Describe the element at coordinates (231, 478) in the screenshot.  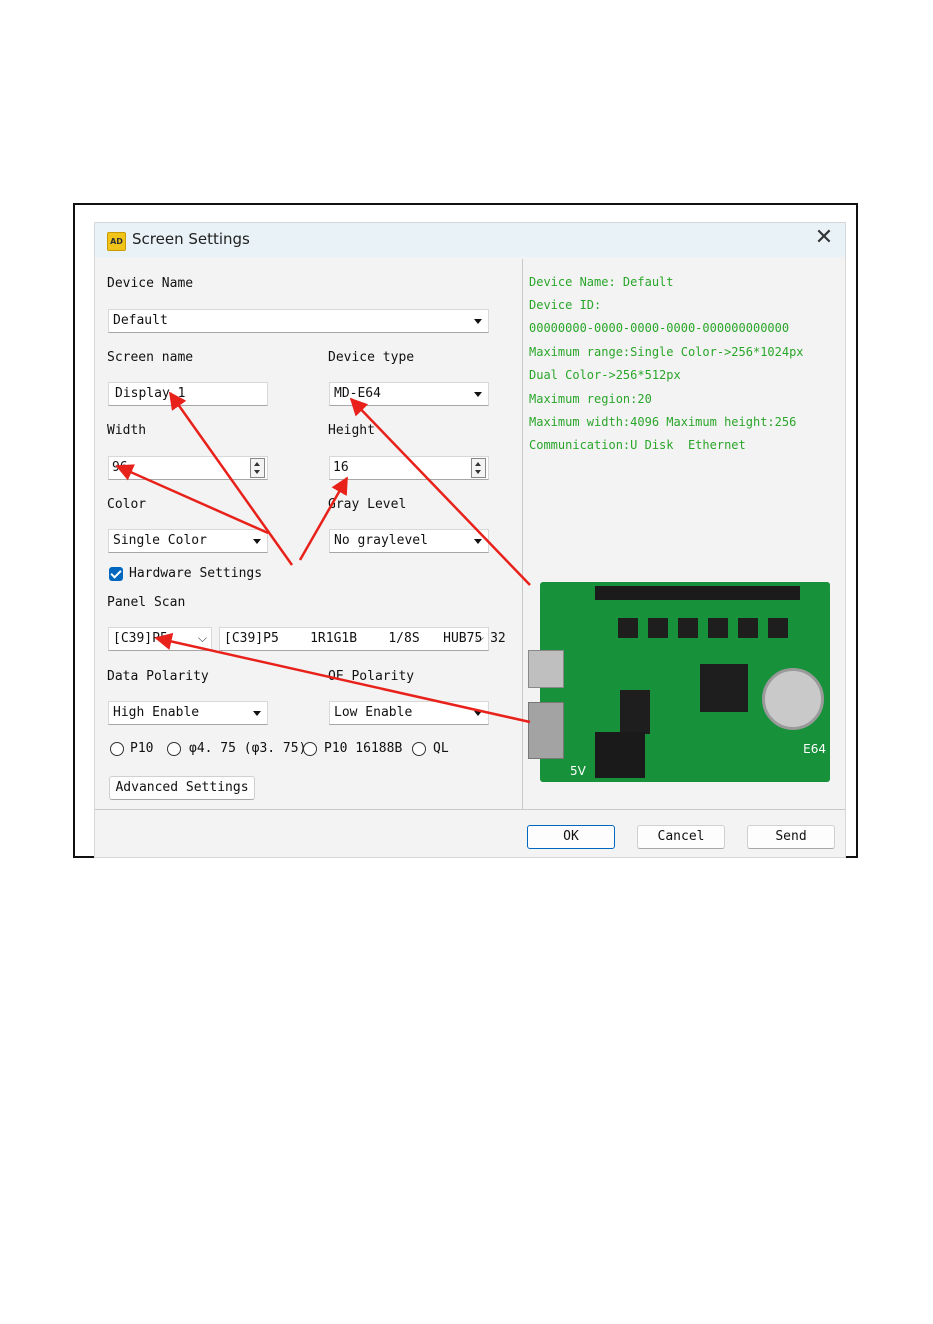
I see `arrow-to-screen-name` at that location.